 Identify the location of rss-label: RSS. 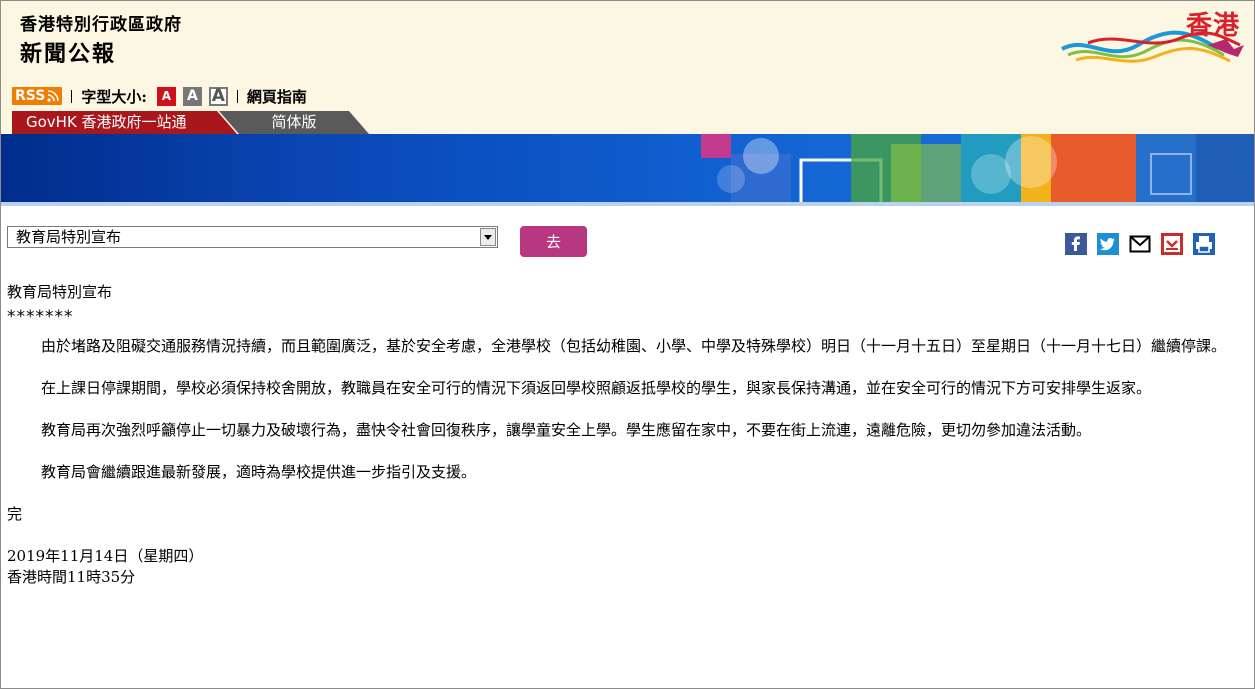
(30, 96).